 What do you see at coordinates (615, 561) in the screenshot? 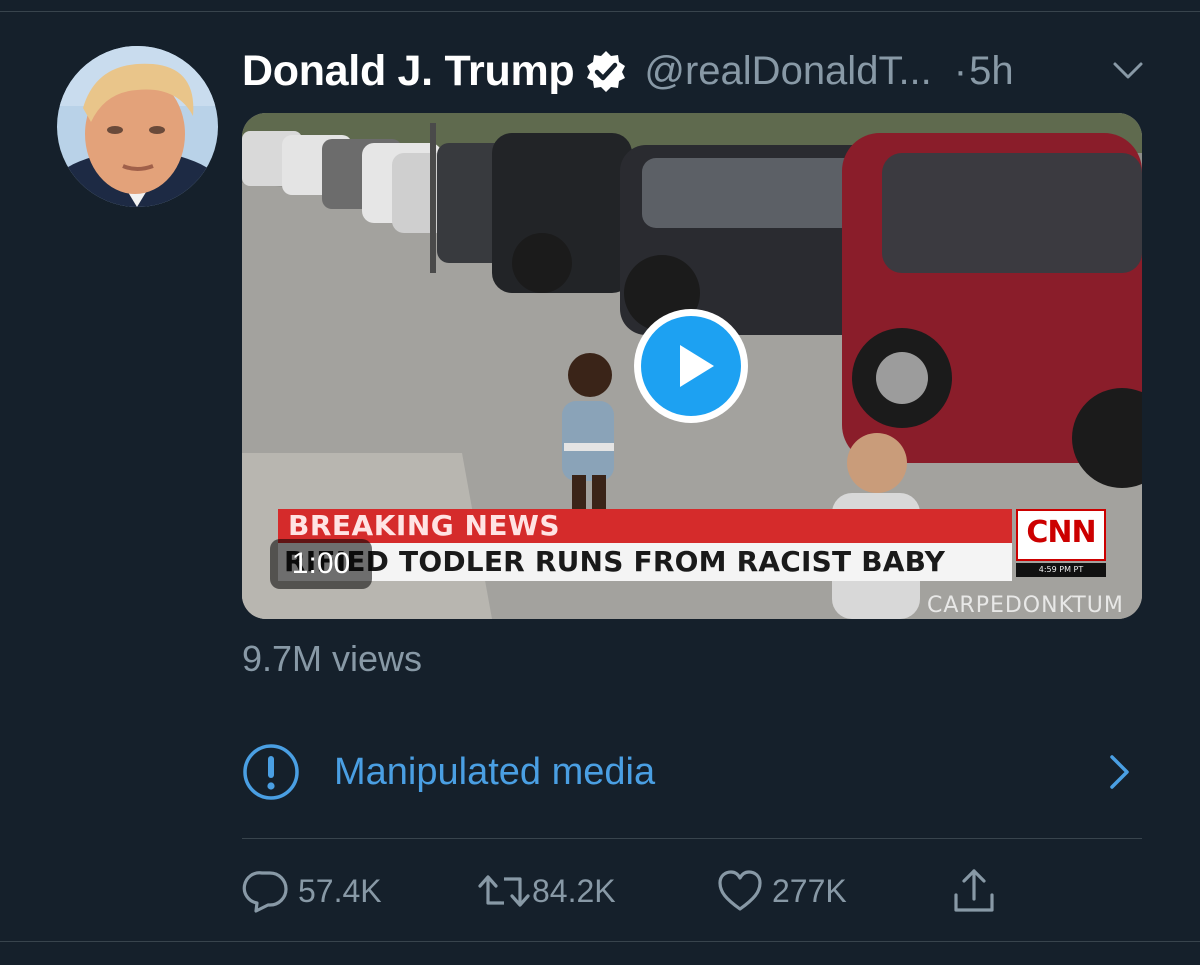
I see `headline-text: RIFIED TODLER RUNS FROM RACIST BABY` at bounding box center [615, 561].